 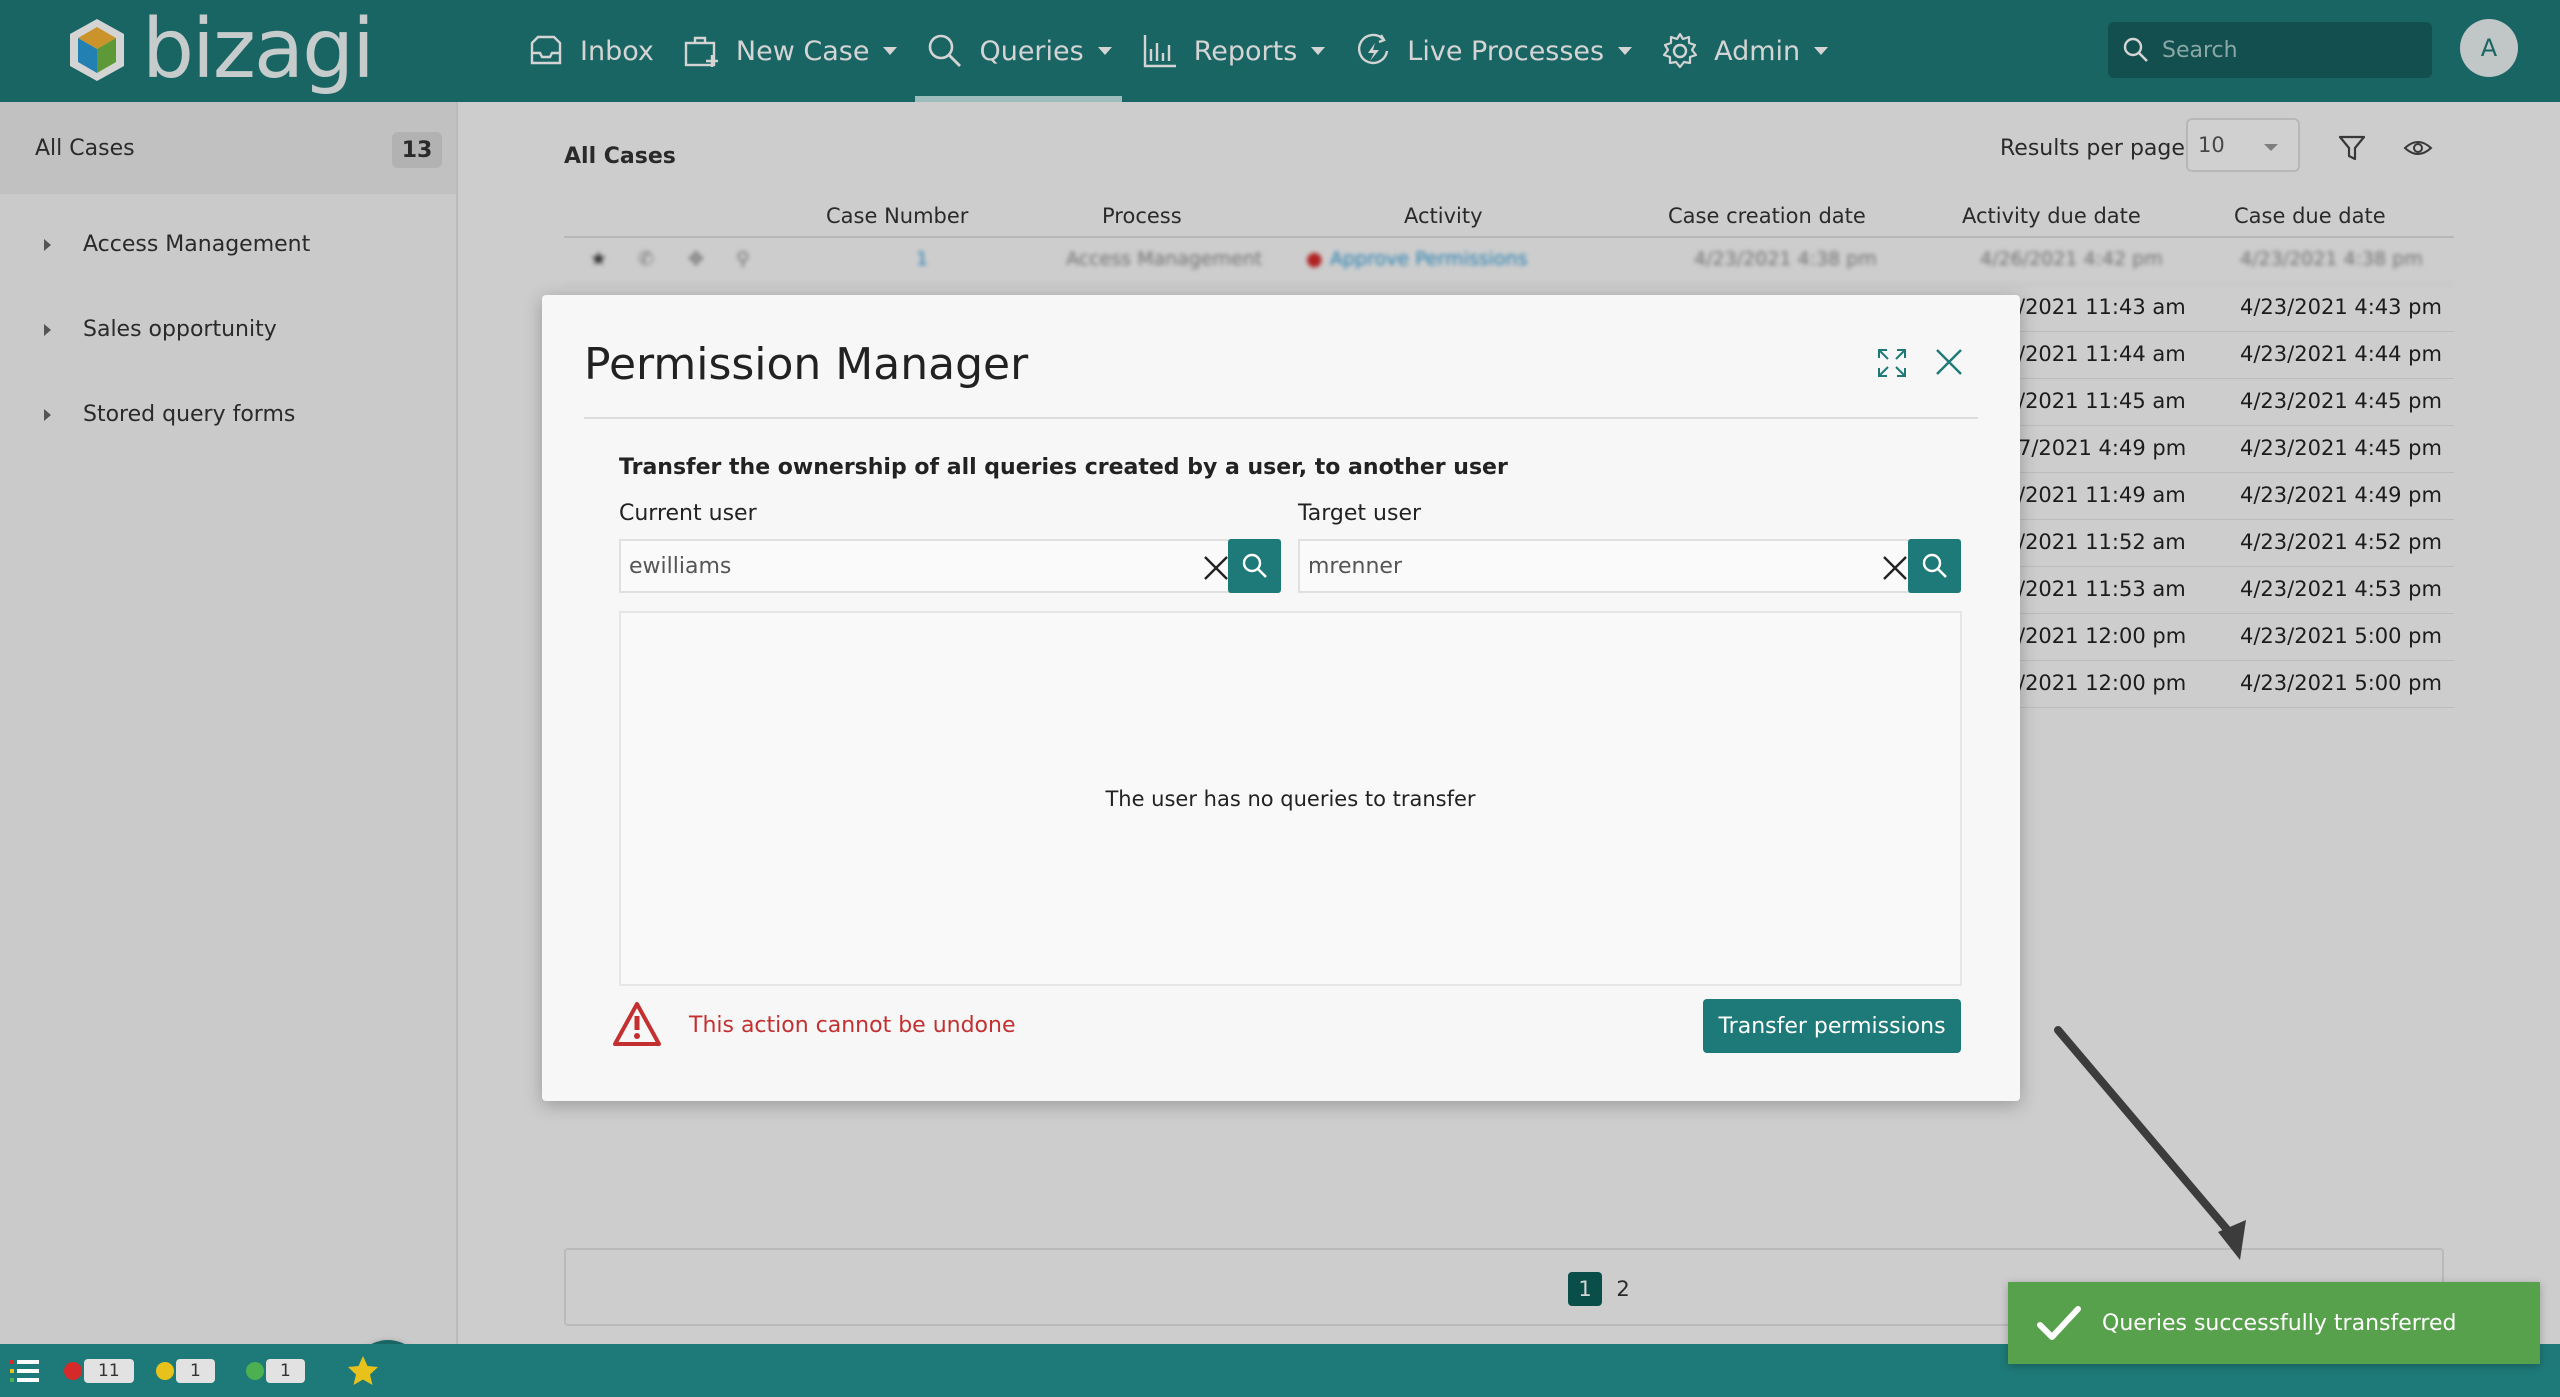 I want to click on current-user-label: Current user, so click(x=688, y=513).